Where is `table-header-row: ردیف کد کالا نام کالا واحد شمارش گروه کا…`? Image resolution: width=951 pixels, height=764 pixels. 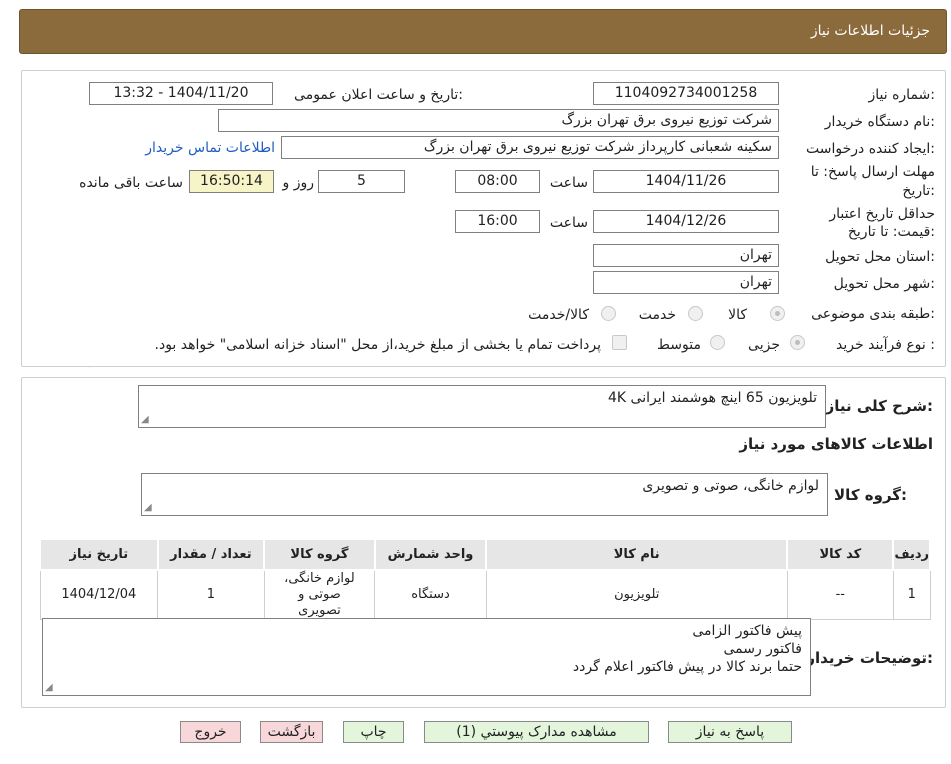 table-header-row: ردیف کد کالا نام کالا واحد شمارش گروه کا… is located at coordinates (485, 554).